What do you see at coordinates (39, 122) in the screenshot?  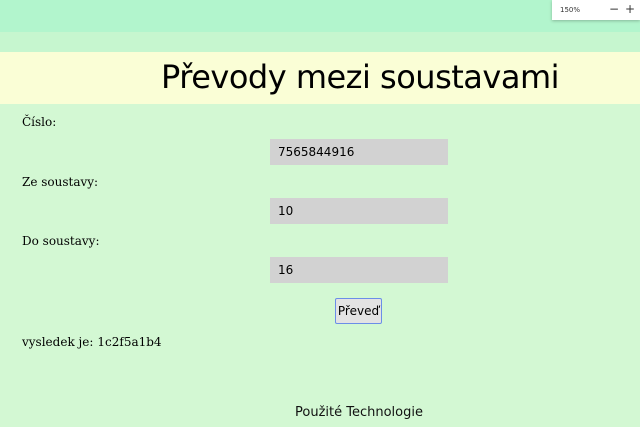 I see `number-label: Číslo:` at bounding box center [39, 122].